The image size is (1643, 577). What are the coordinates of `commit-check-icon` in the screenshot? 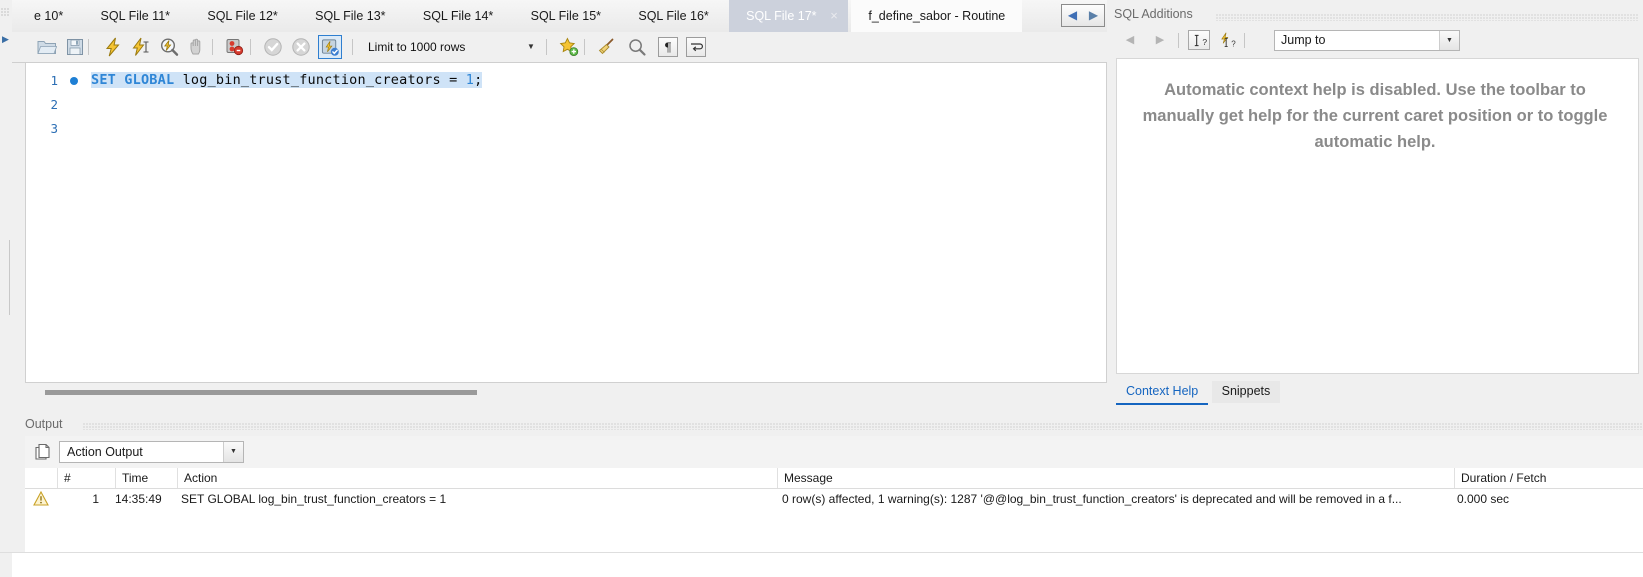 It's located at (273, 47).